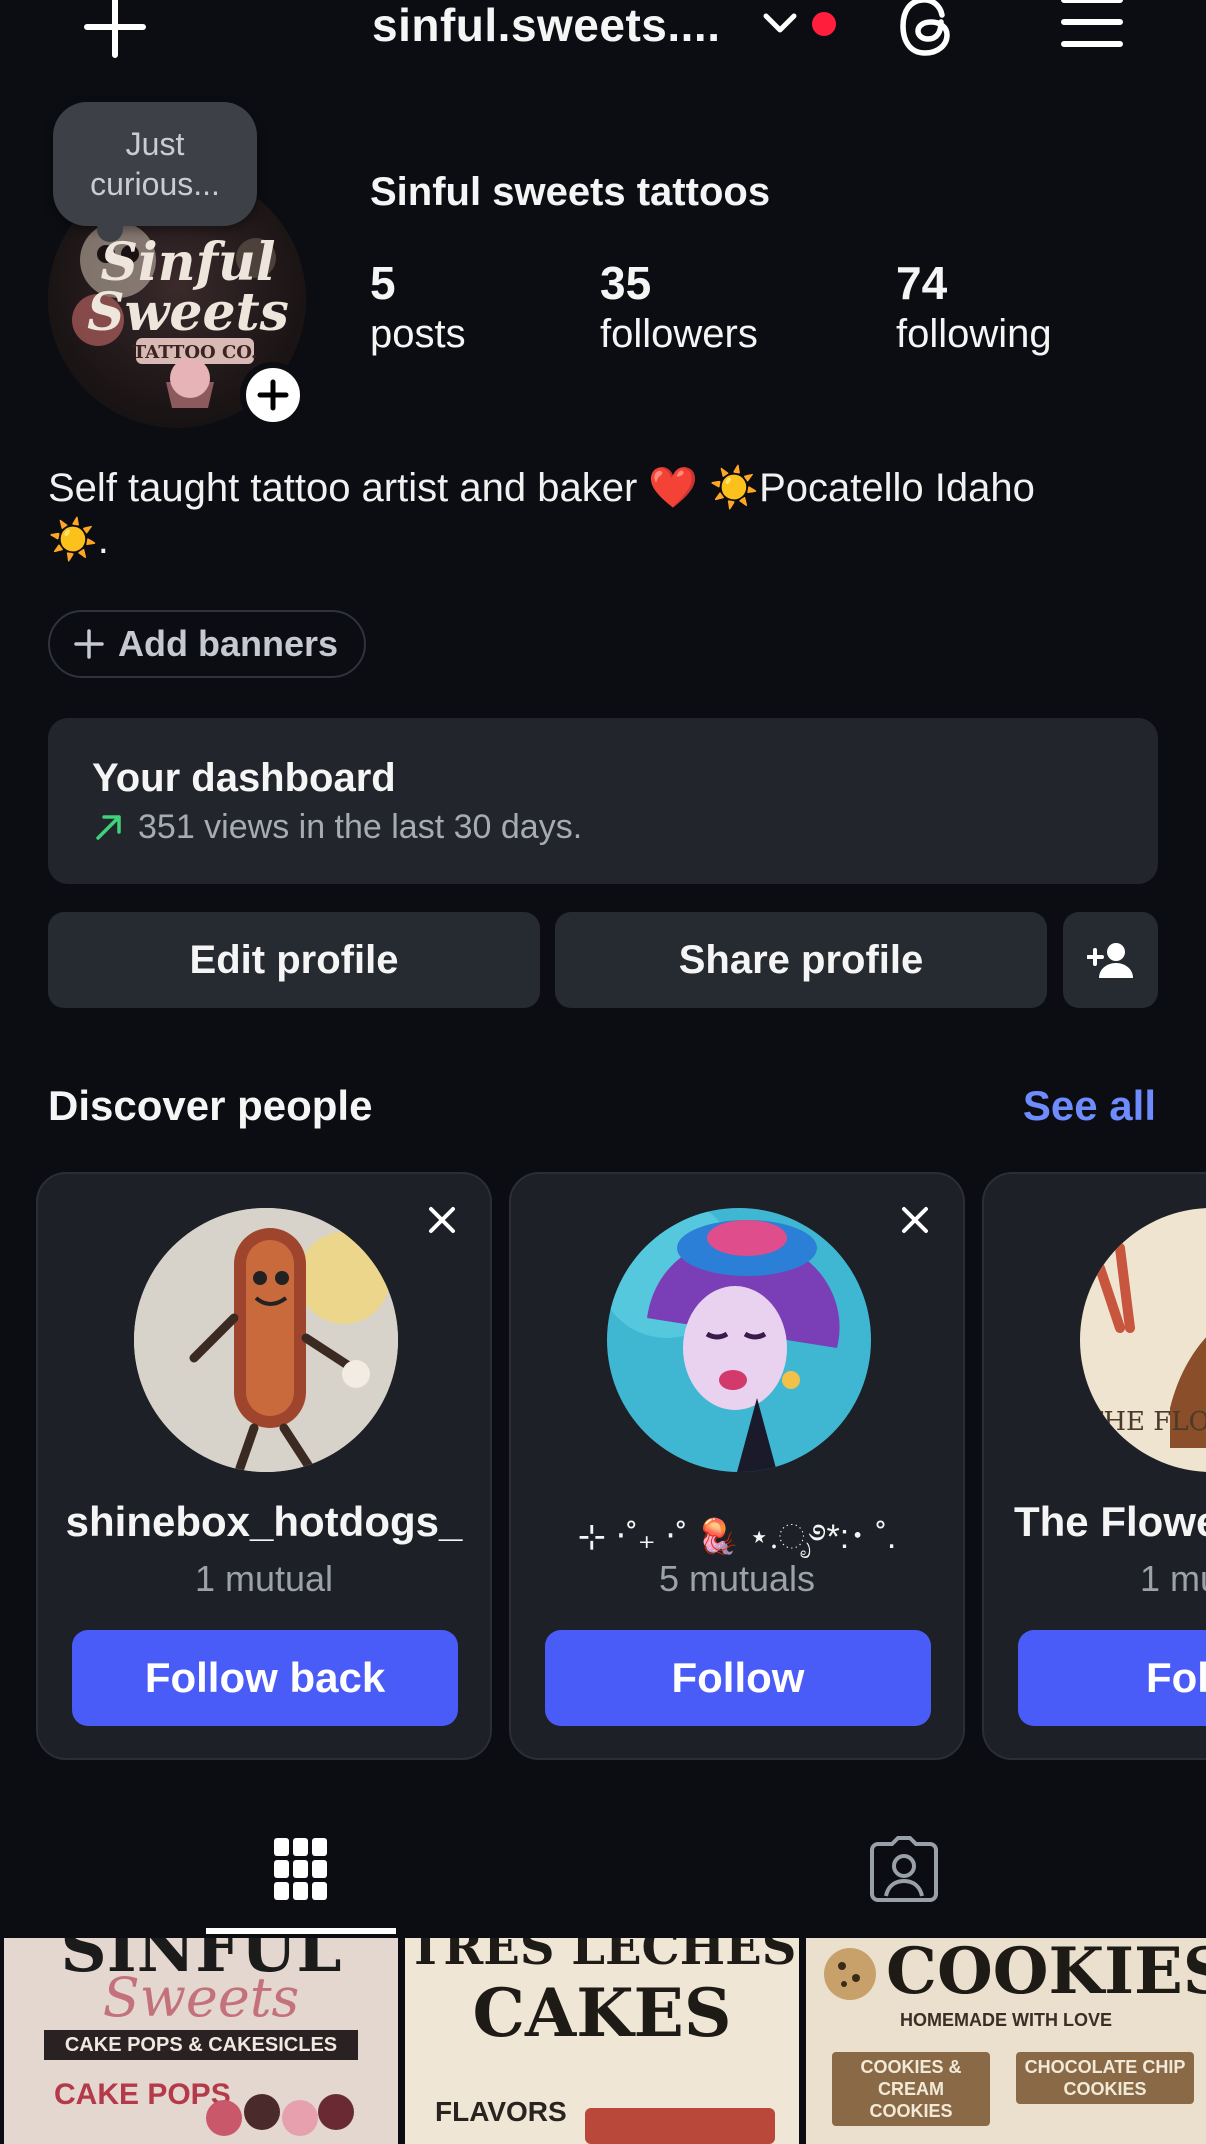 The width and height of the screenshot is (1206, 2144). Describe the element at coordinates (244, 778) in the screenshot. I see `dashboard-title: Your dashboard` at that location.